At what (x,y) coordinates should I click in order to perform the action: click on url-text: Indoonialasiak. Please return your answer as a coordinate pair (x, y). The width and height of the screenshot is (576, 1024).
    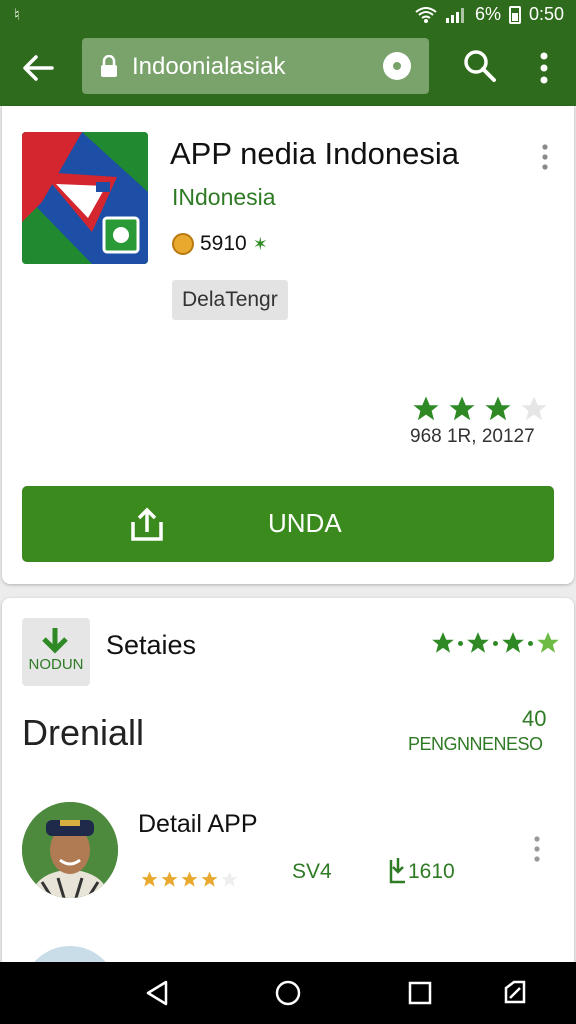
    Looking at the image, I should click on (209, 66).